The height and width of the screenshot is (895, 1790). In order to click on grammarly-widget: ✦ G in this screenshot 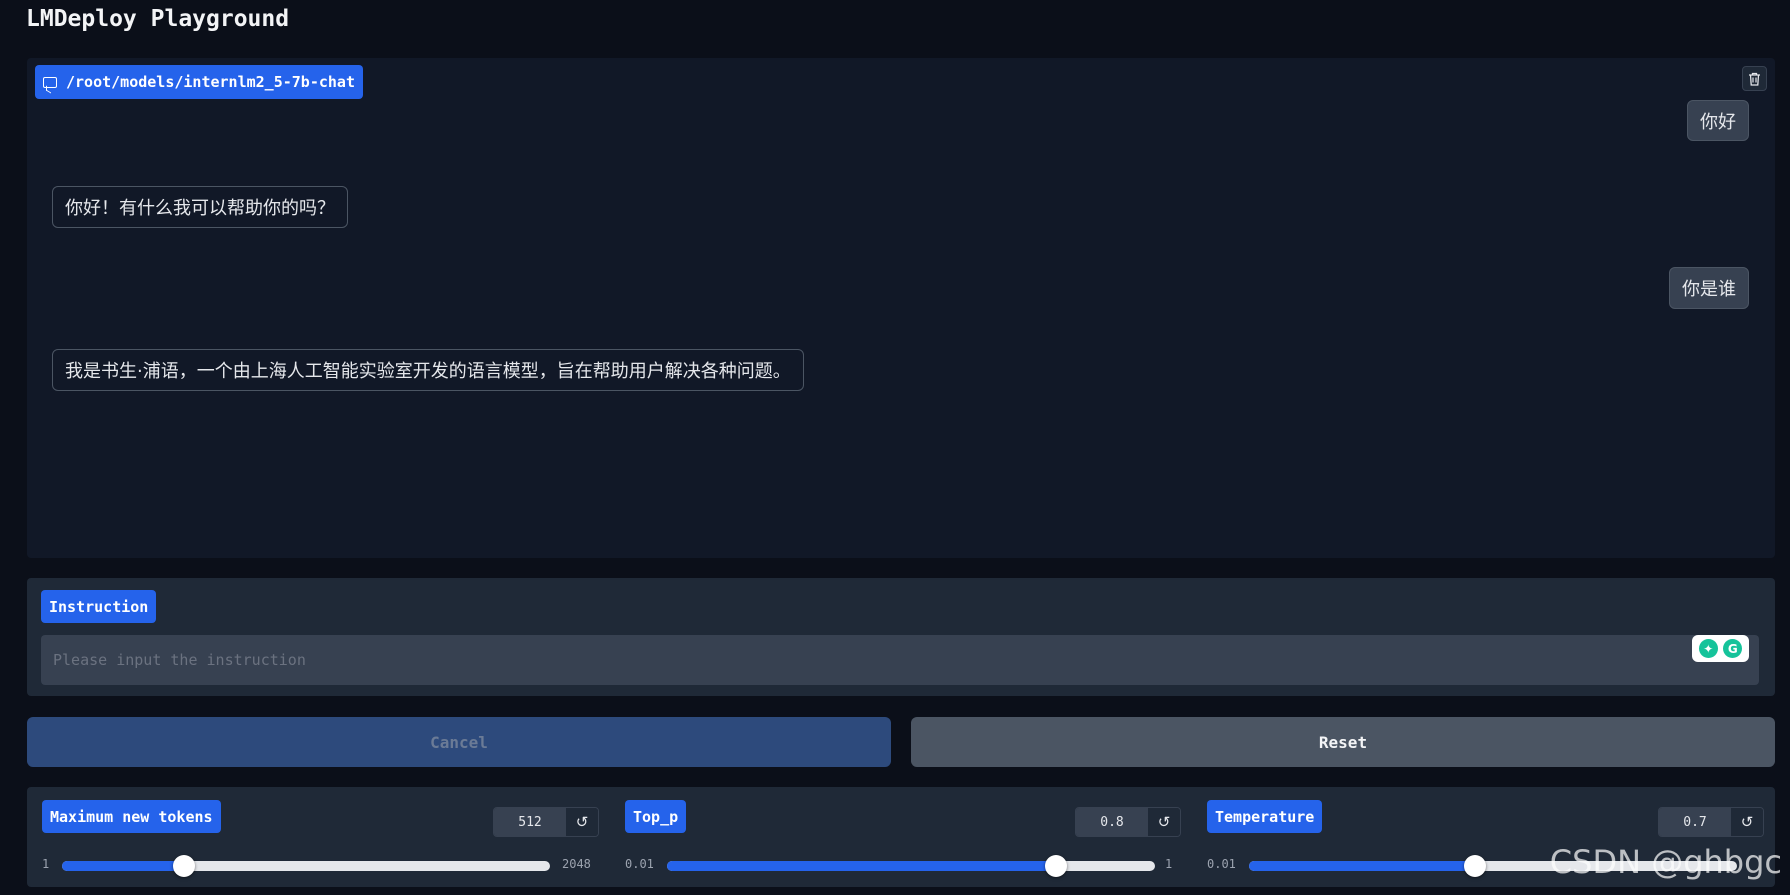, I will do `click(1720, 648)`.